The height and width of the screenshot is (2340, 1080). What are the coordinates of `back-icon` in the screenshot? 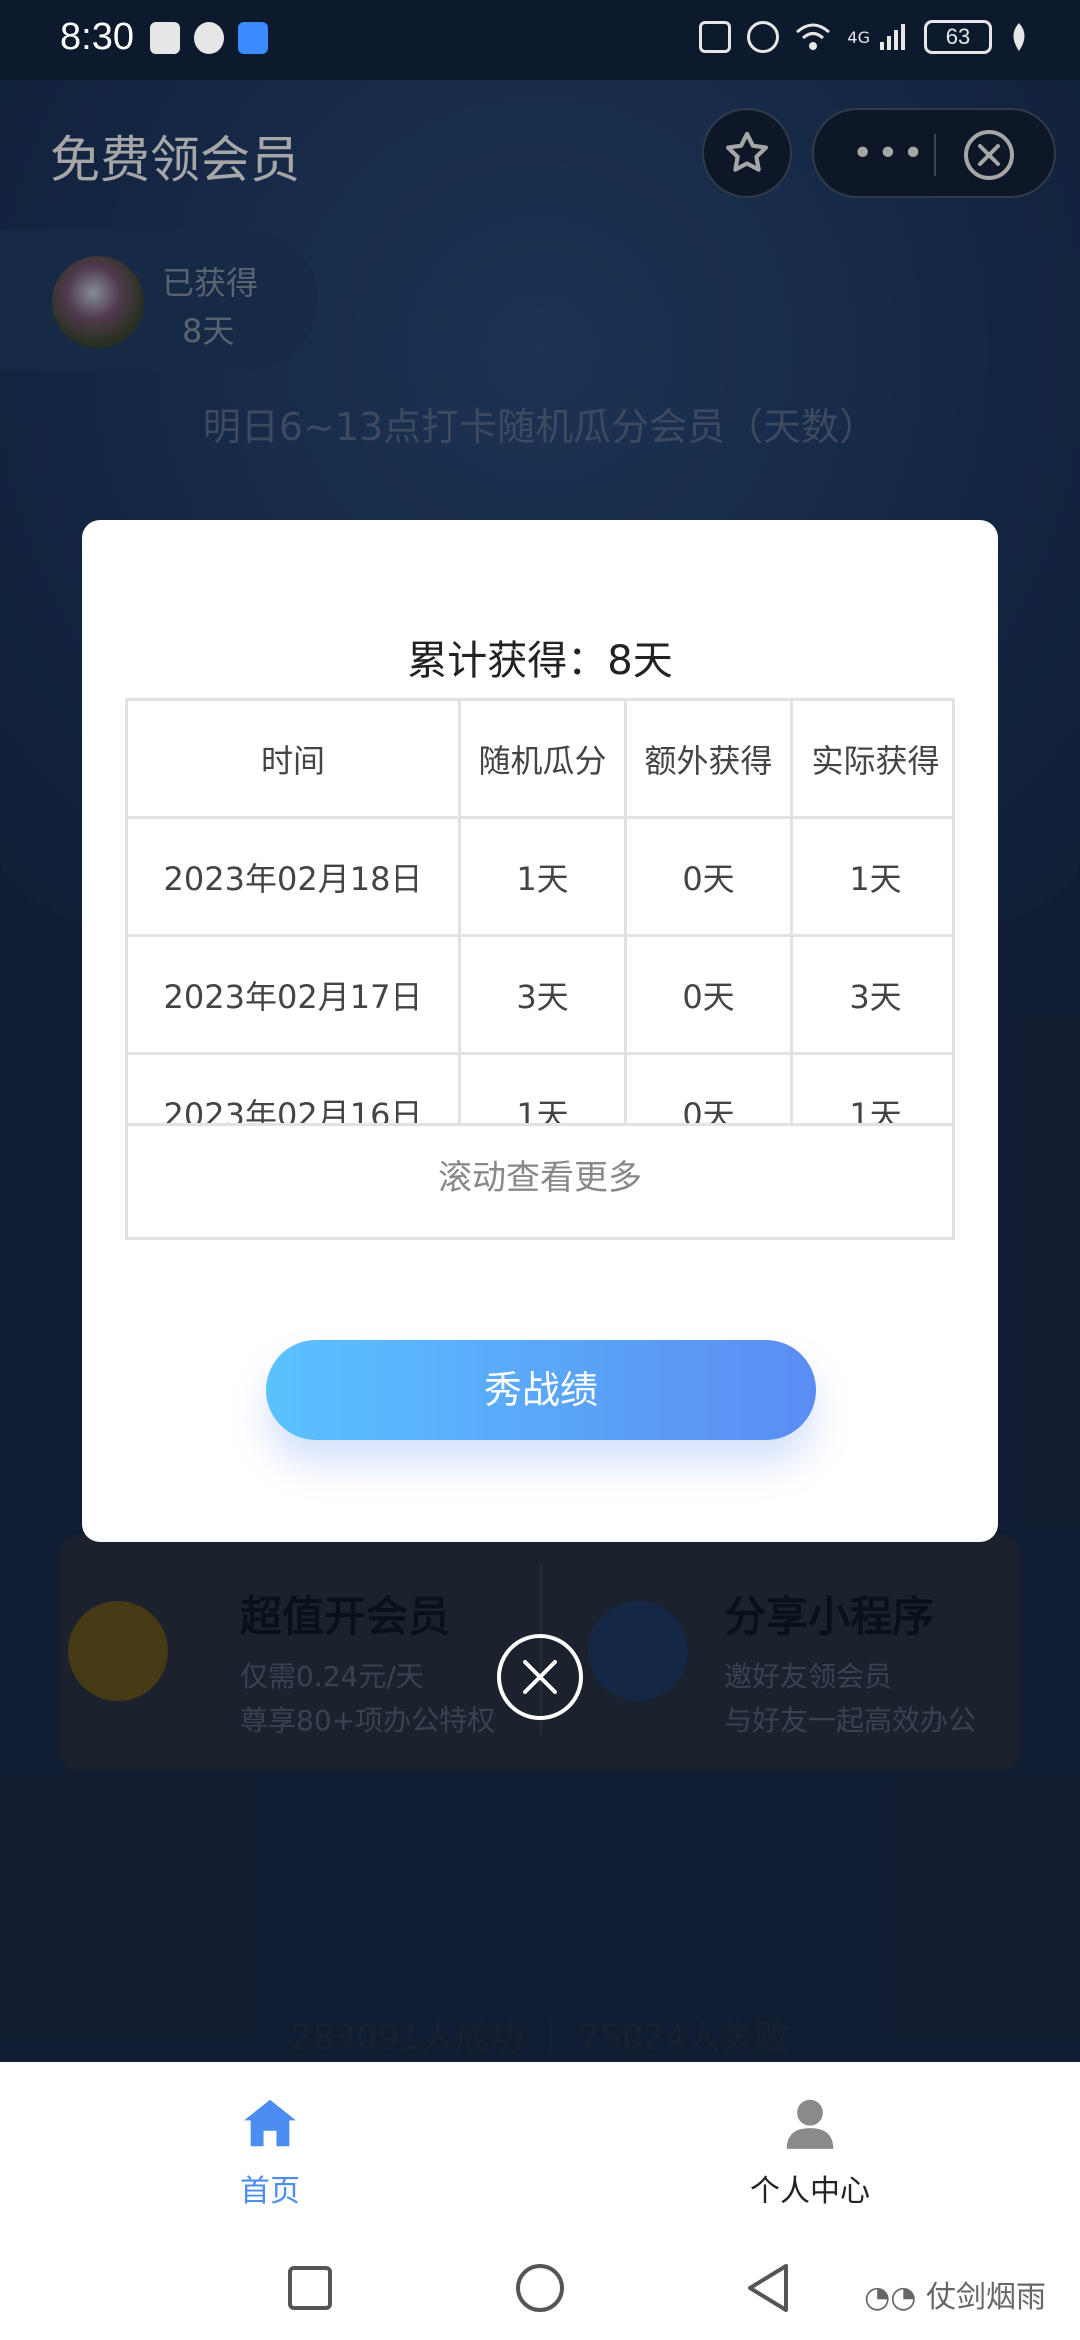 It's located at (768, 2288).